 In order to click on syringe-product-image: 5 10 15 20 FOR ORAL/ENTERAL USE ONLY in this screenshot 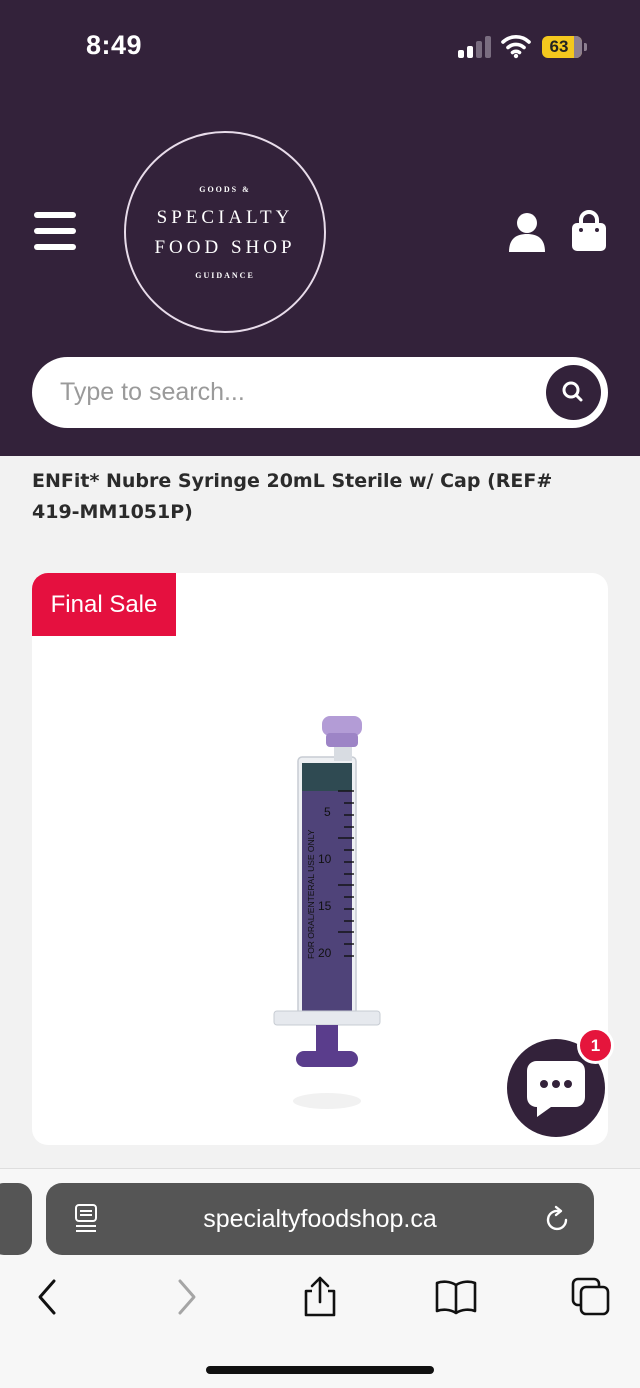, I will do `click(327, 912)`.